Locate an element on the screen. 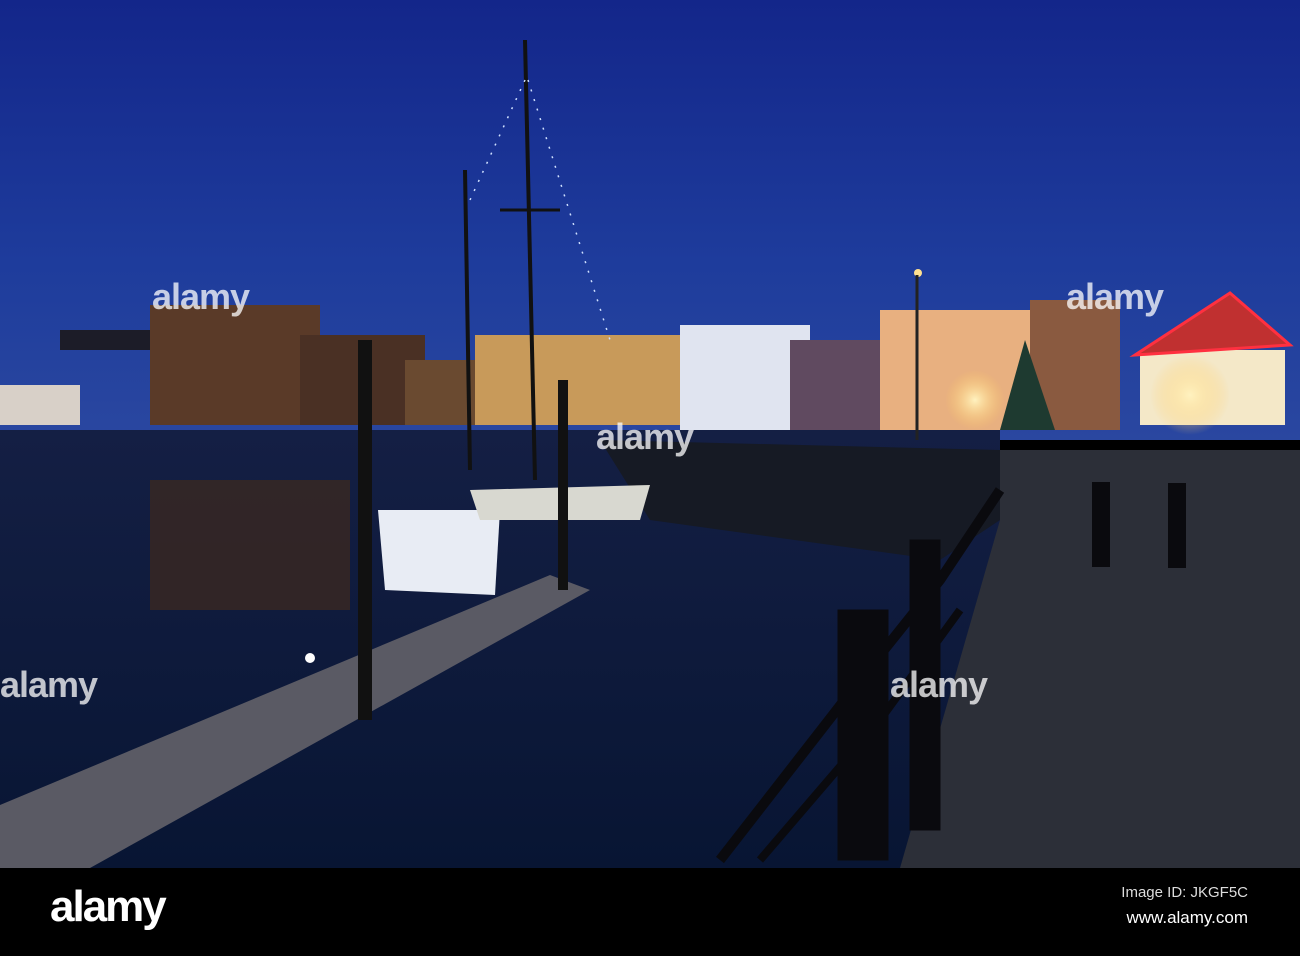 Image resolution: width=1300 pixels, height=956 pixels. alamy-logo: alamy is located at coordinates (108, 906).